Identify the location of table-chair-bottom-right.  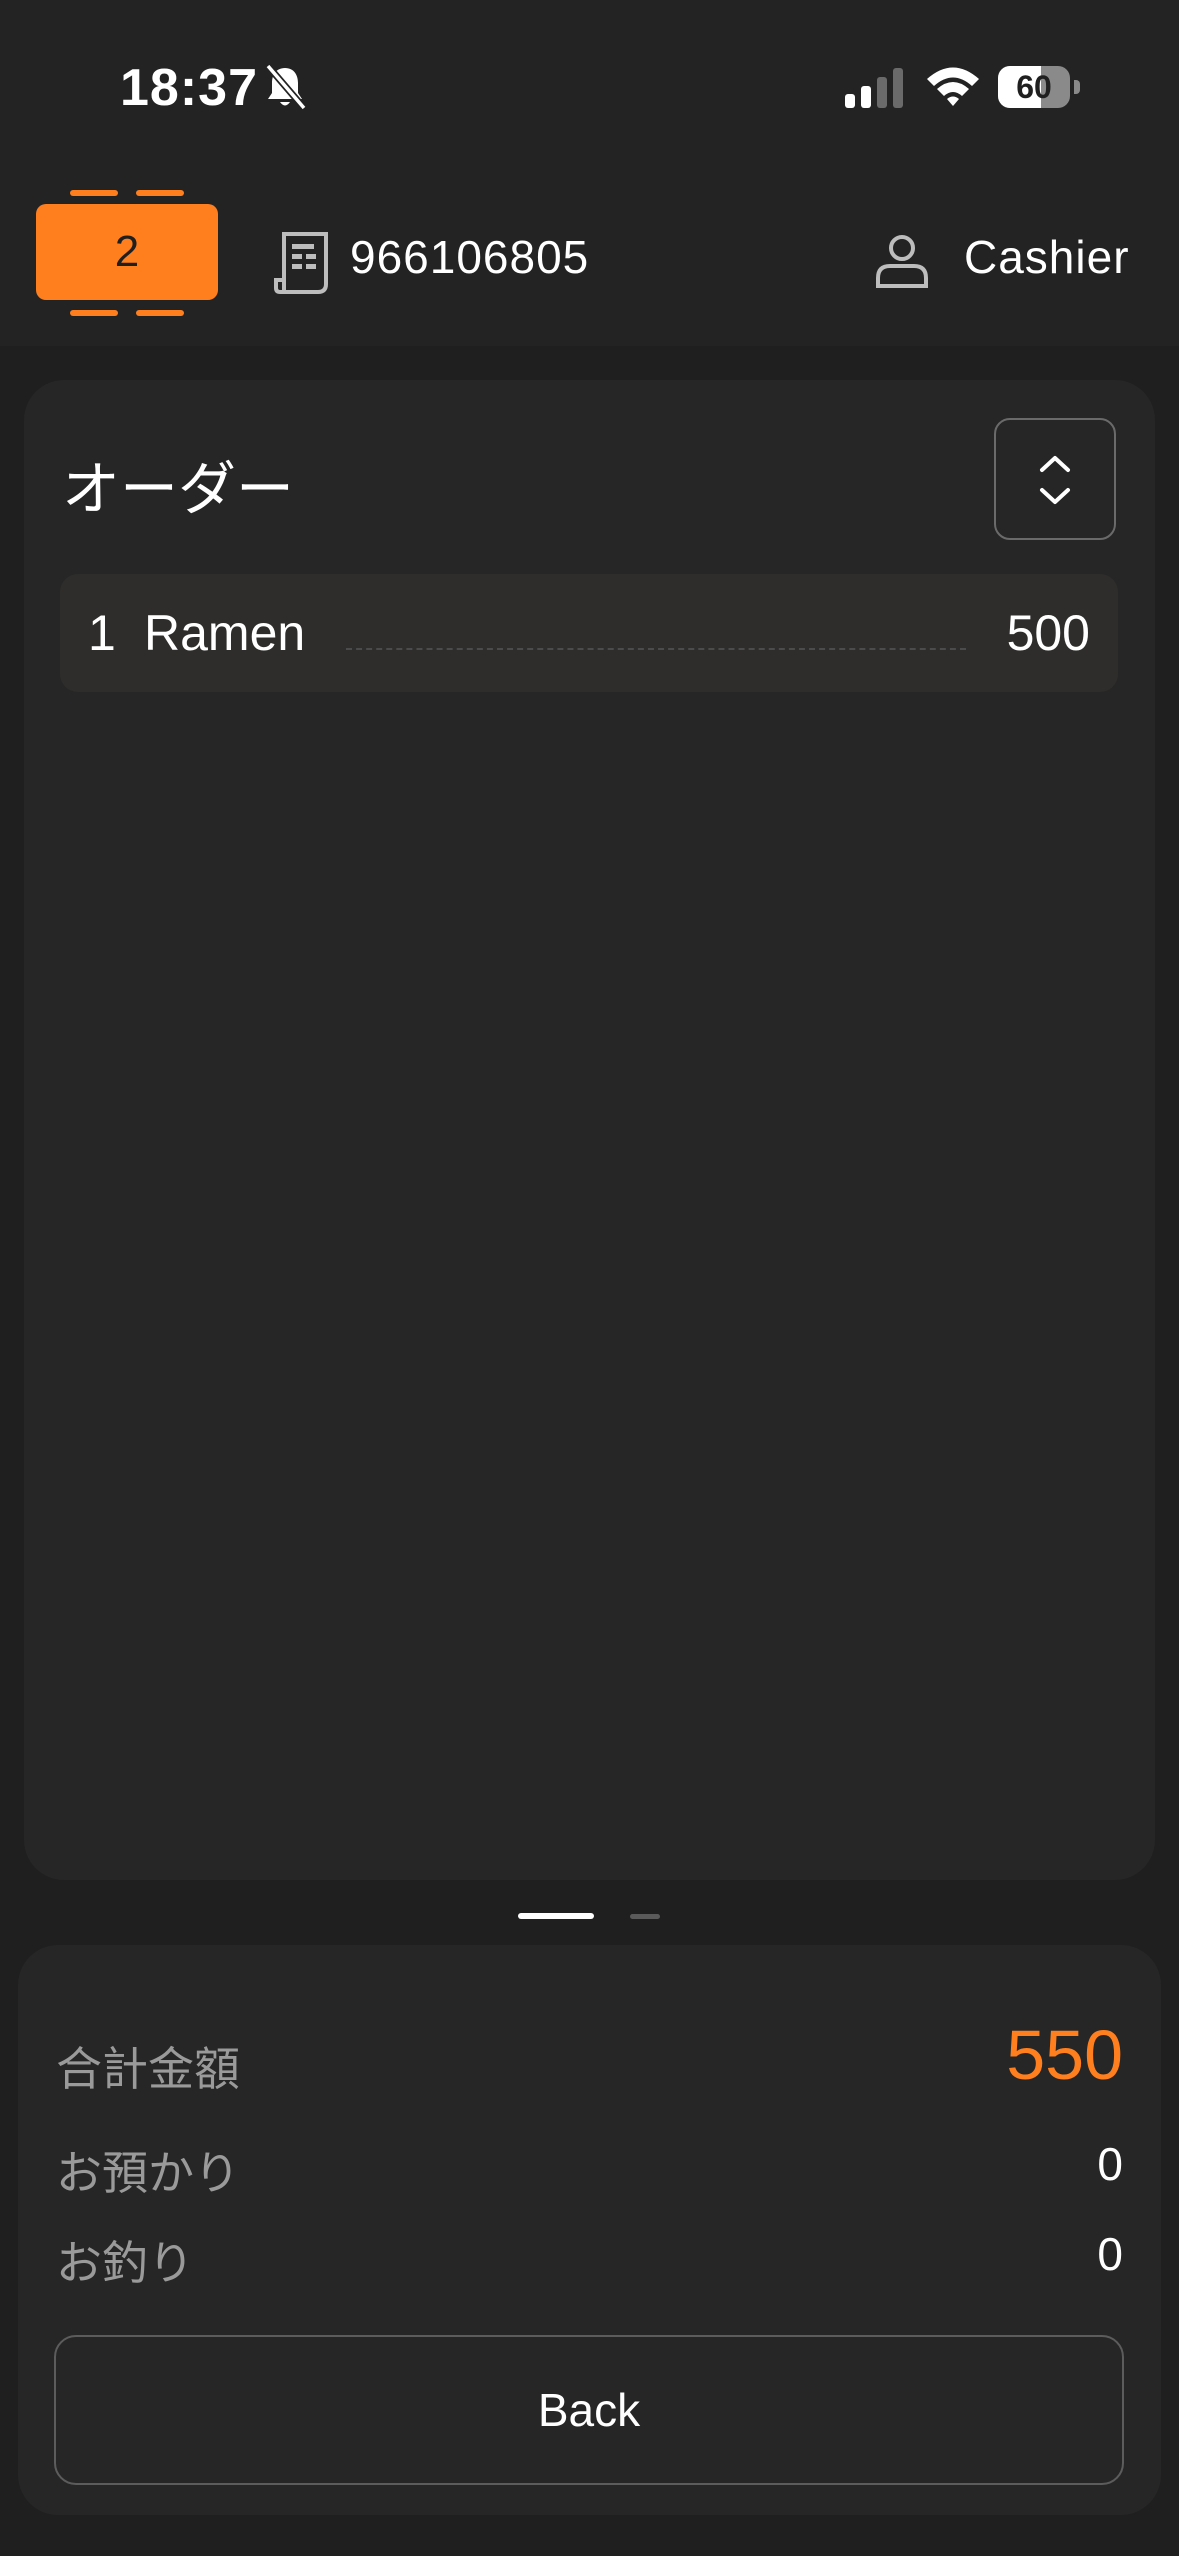
(160, 313).